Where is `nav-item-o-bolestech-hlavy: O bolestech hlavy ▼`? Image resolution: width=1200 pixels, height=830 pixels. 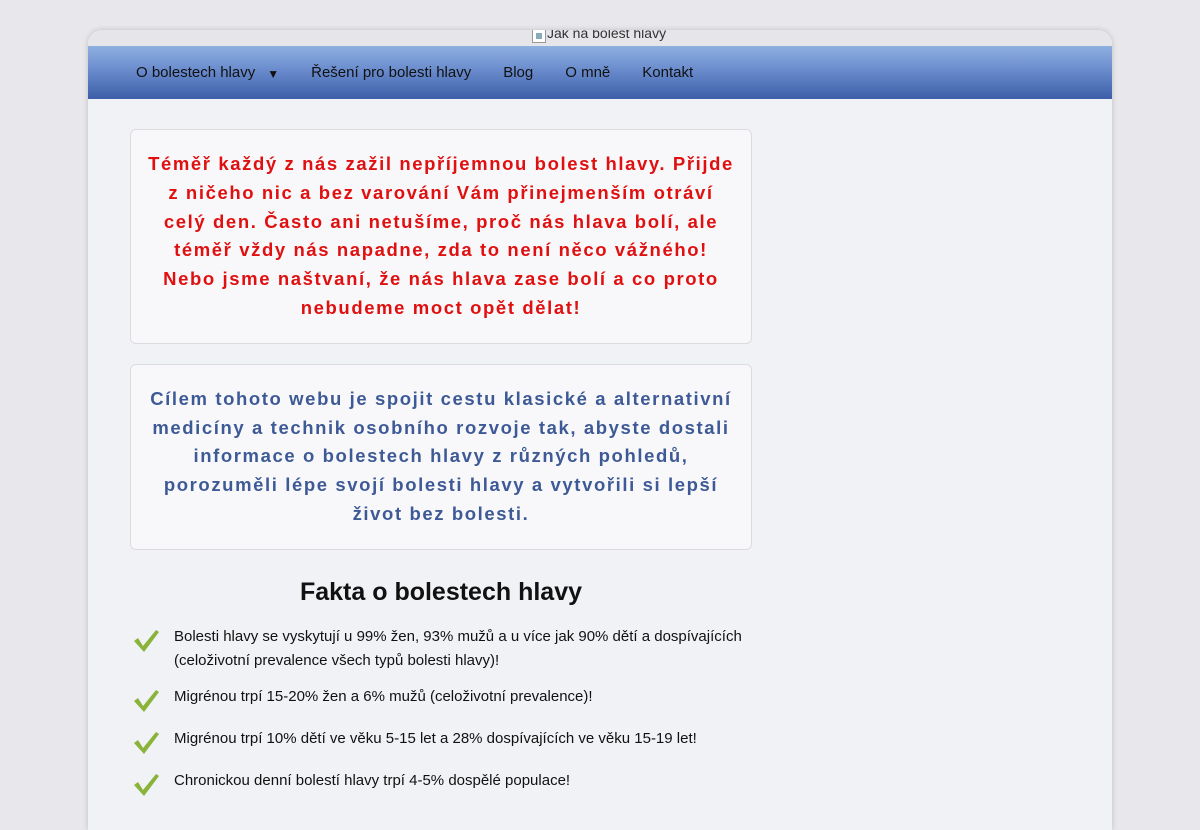
nav-item-o-bolestech-hlavy: O bolestech hlavy ▼ is located at coordinates (191, 72).